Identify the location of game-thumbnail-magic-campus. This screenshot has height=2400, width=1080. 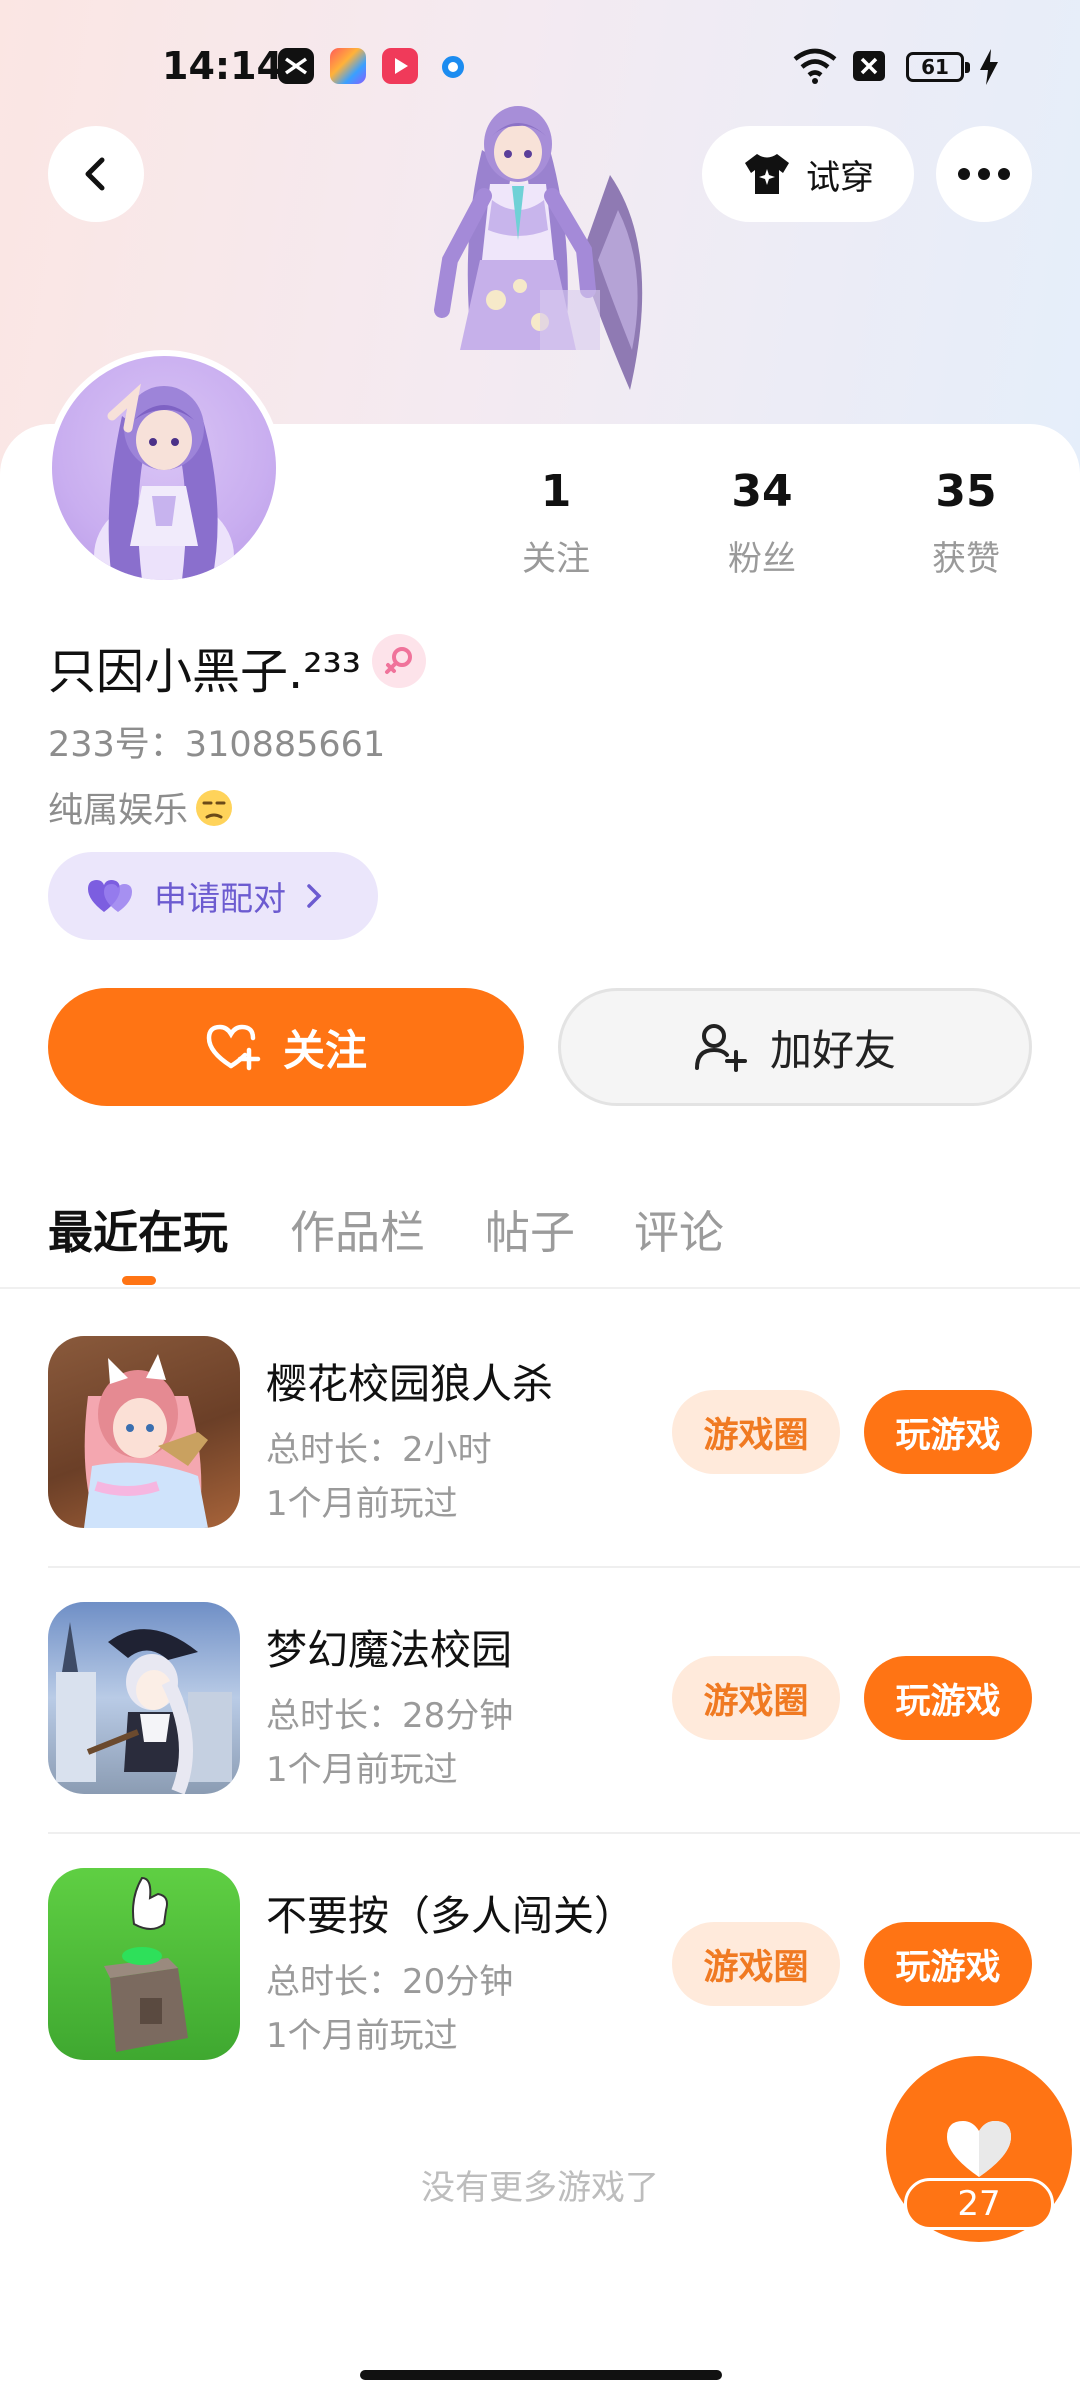
(144, 1698).